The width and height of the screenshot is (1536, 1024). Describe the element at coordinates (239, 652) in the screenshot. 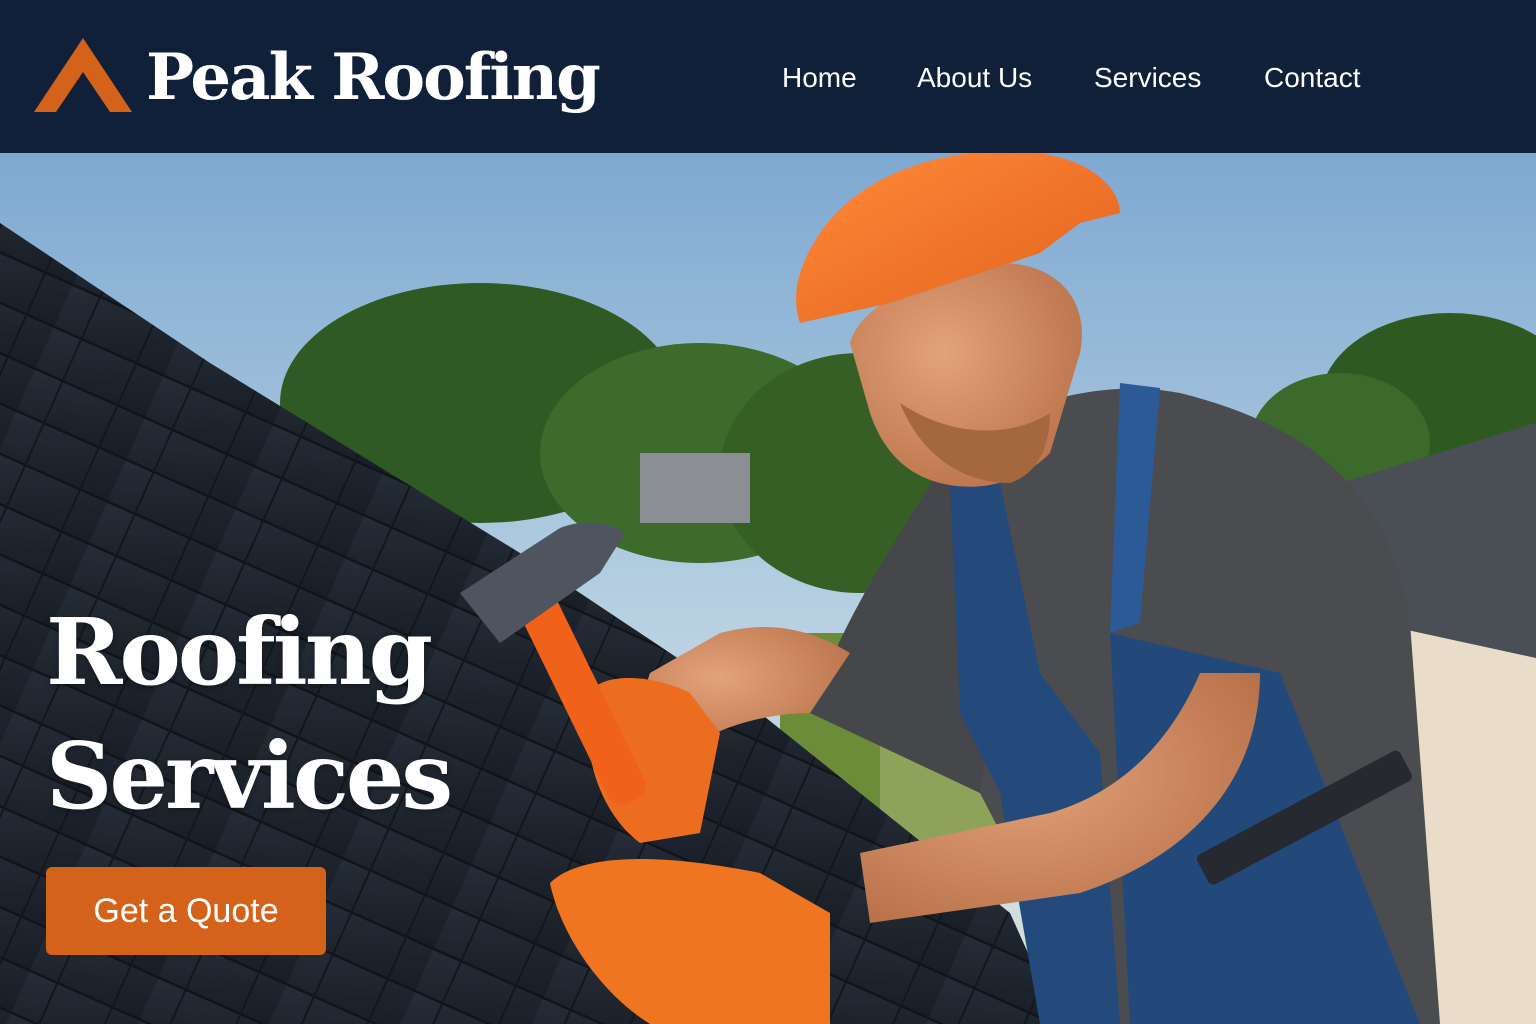

I see `hero-title-line-1: Roofing` at that location.